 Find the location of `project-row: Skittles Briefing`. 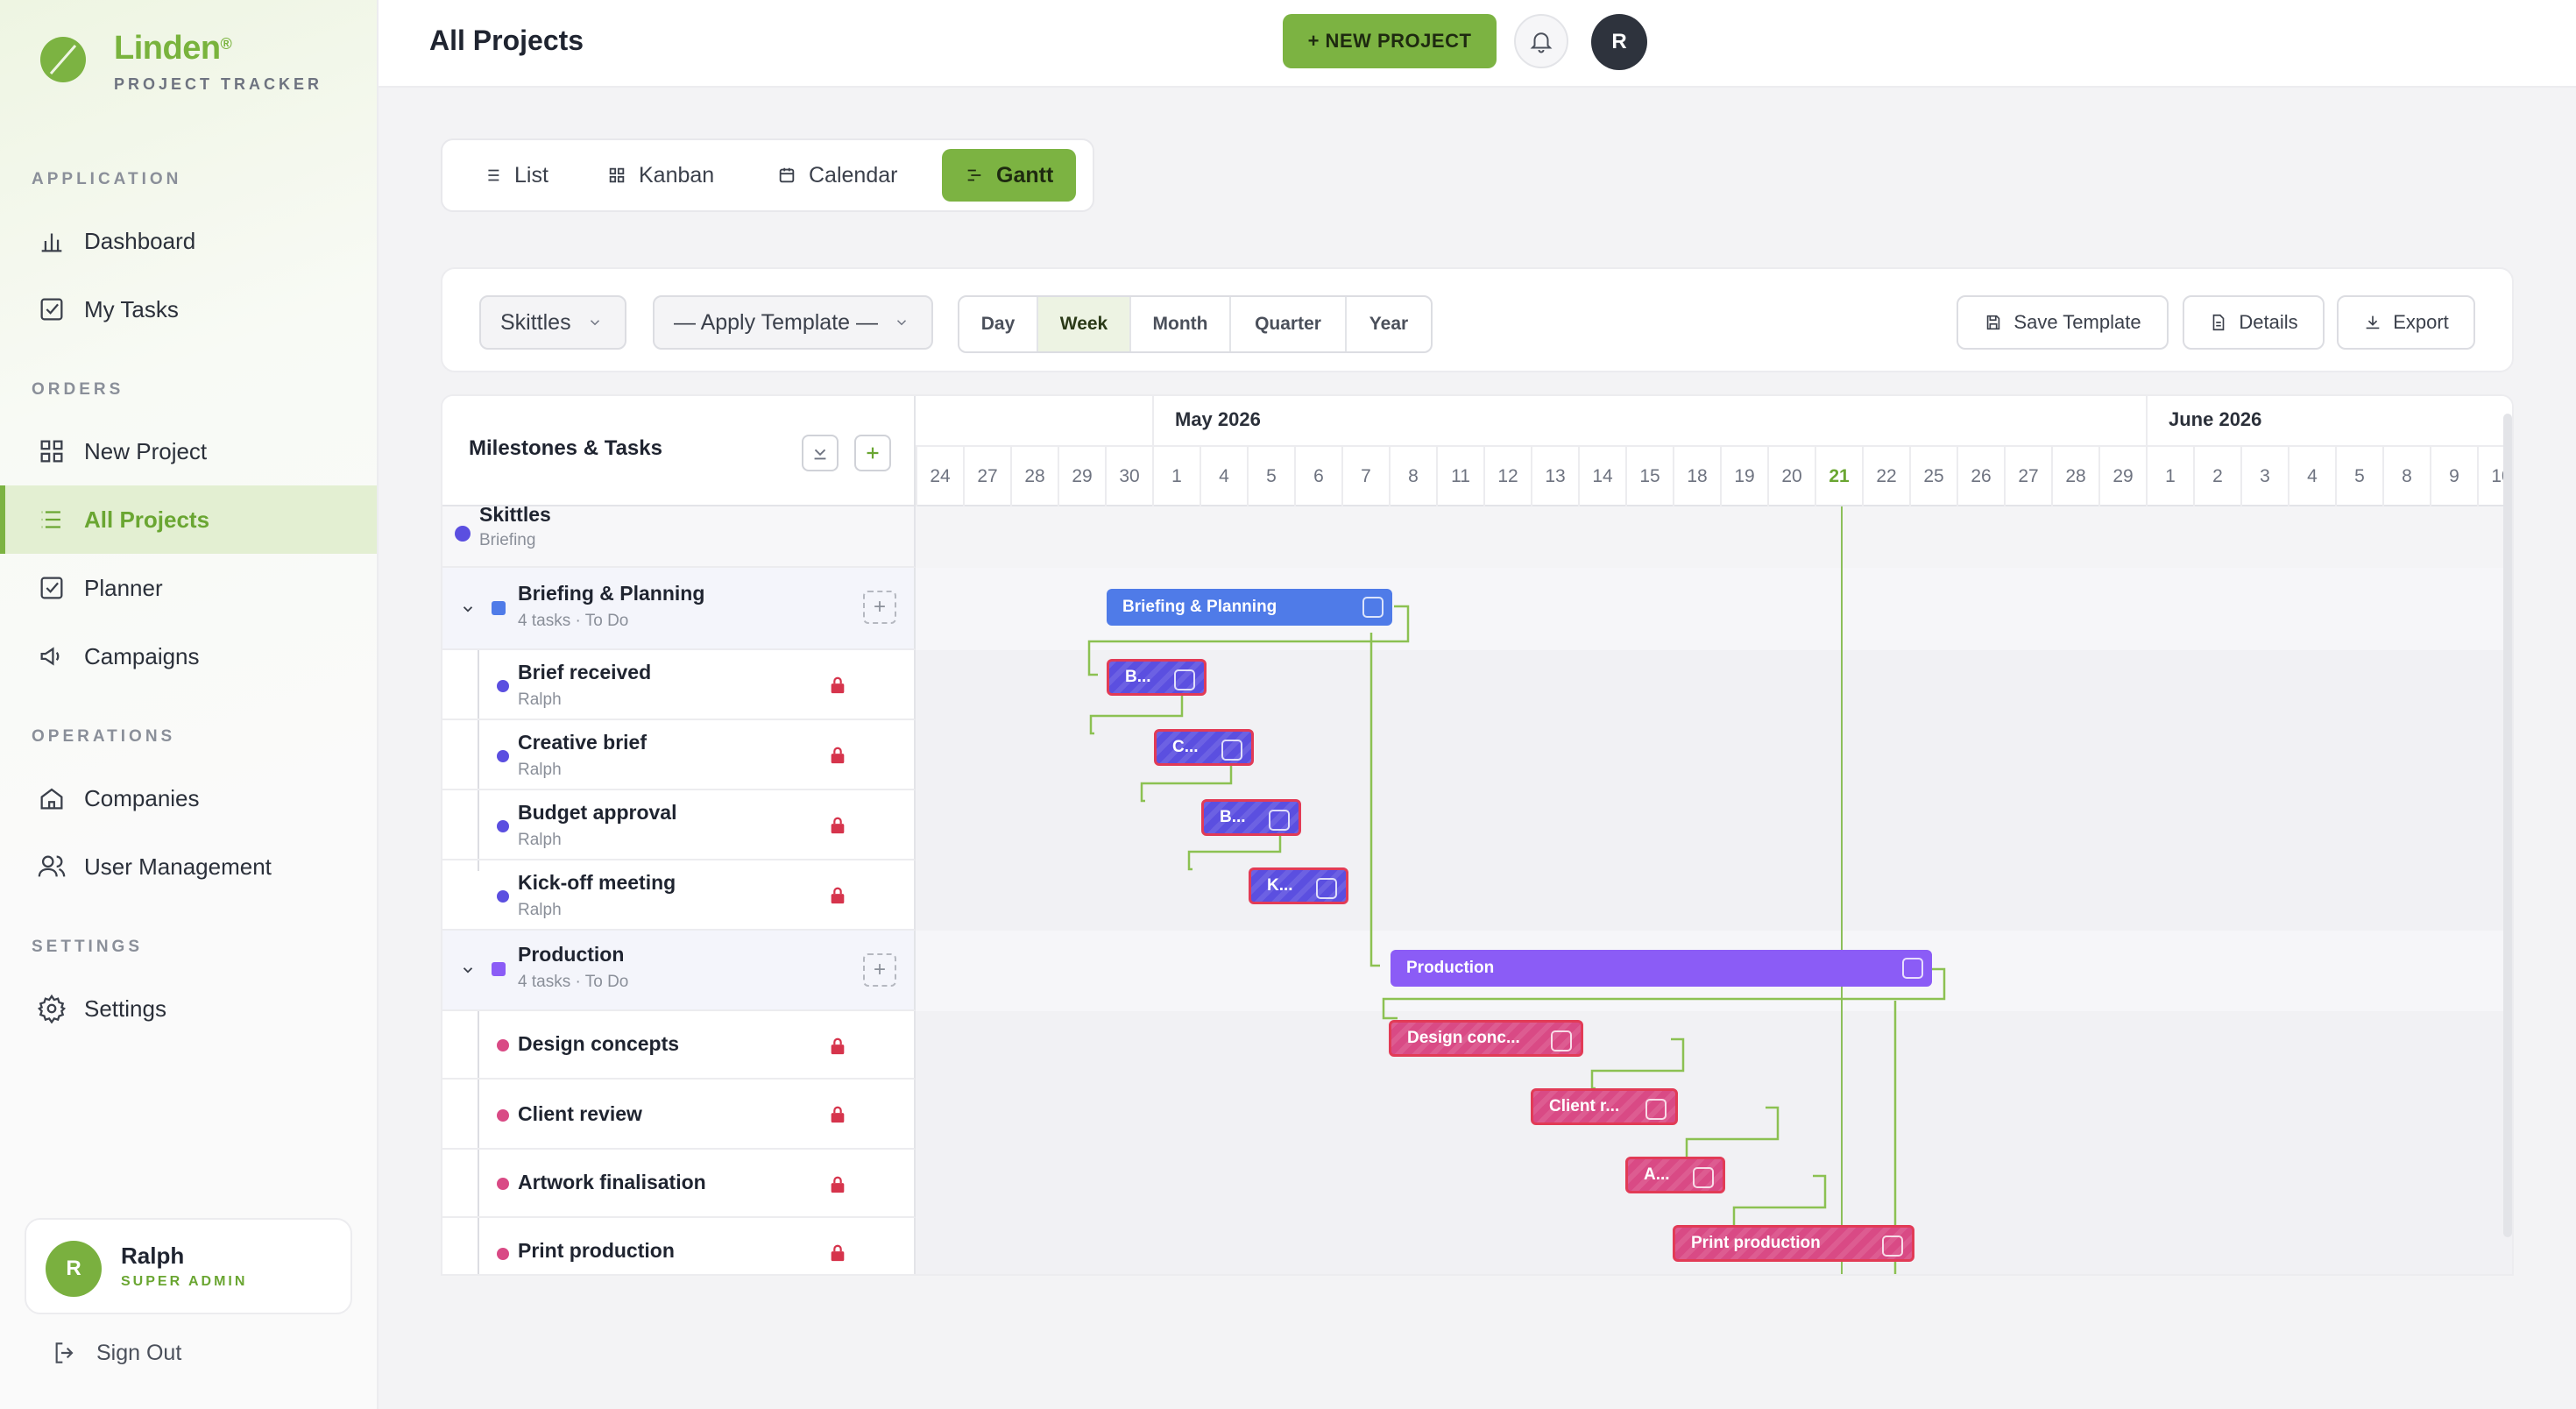

project-row: Skittles Briefing is located at coordinates (679, 535).